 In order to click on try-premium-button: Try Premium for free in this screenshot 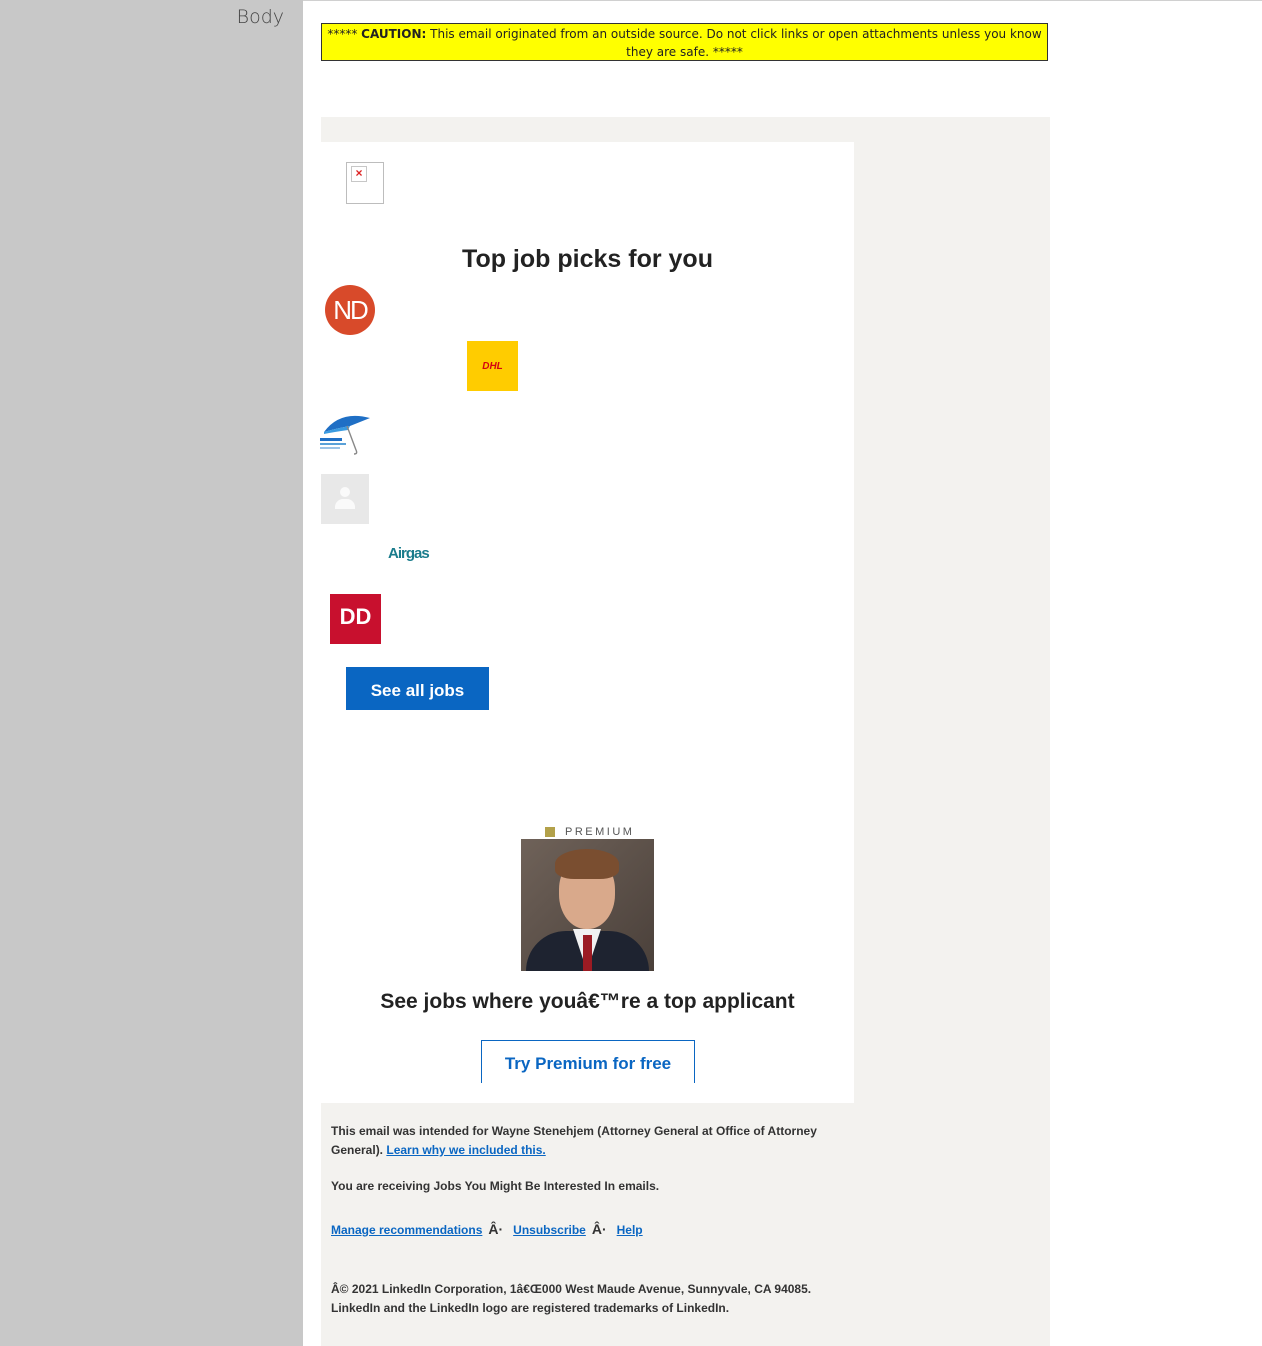, I will do `click(588, 1061)`.